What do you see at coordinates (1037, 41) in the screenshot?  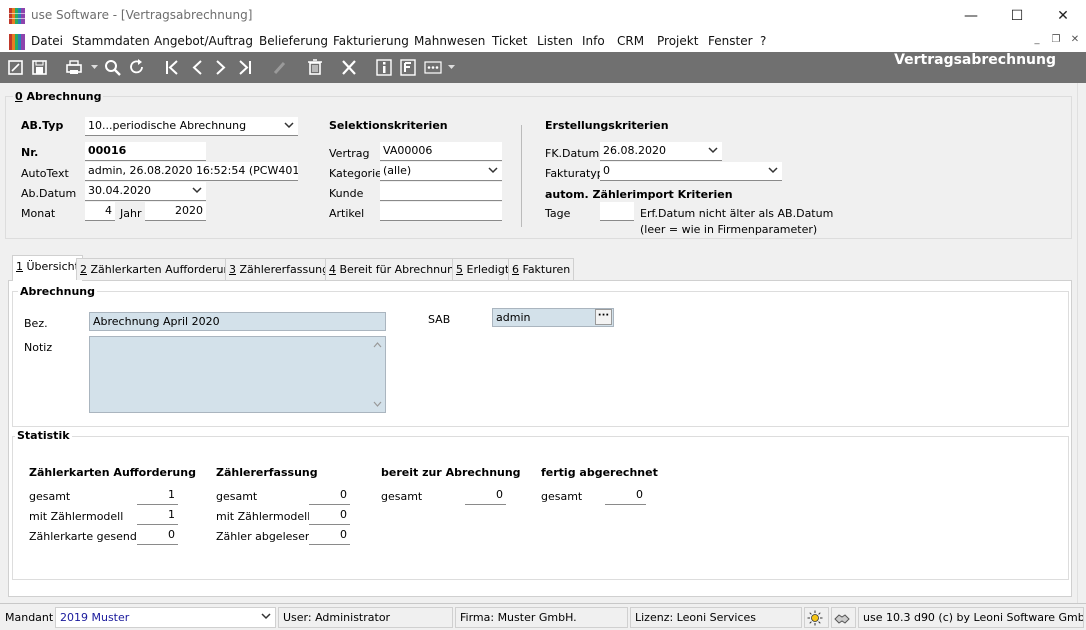 I see `mdi-minimize-button: _` at bounding box center [1037, 41].